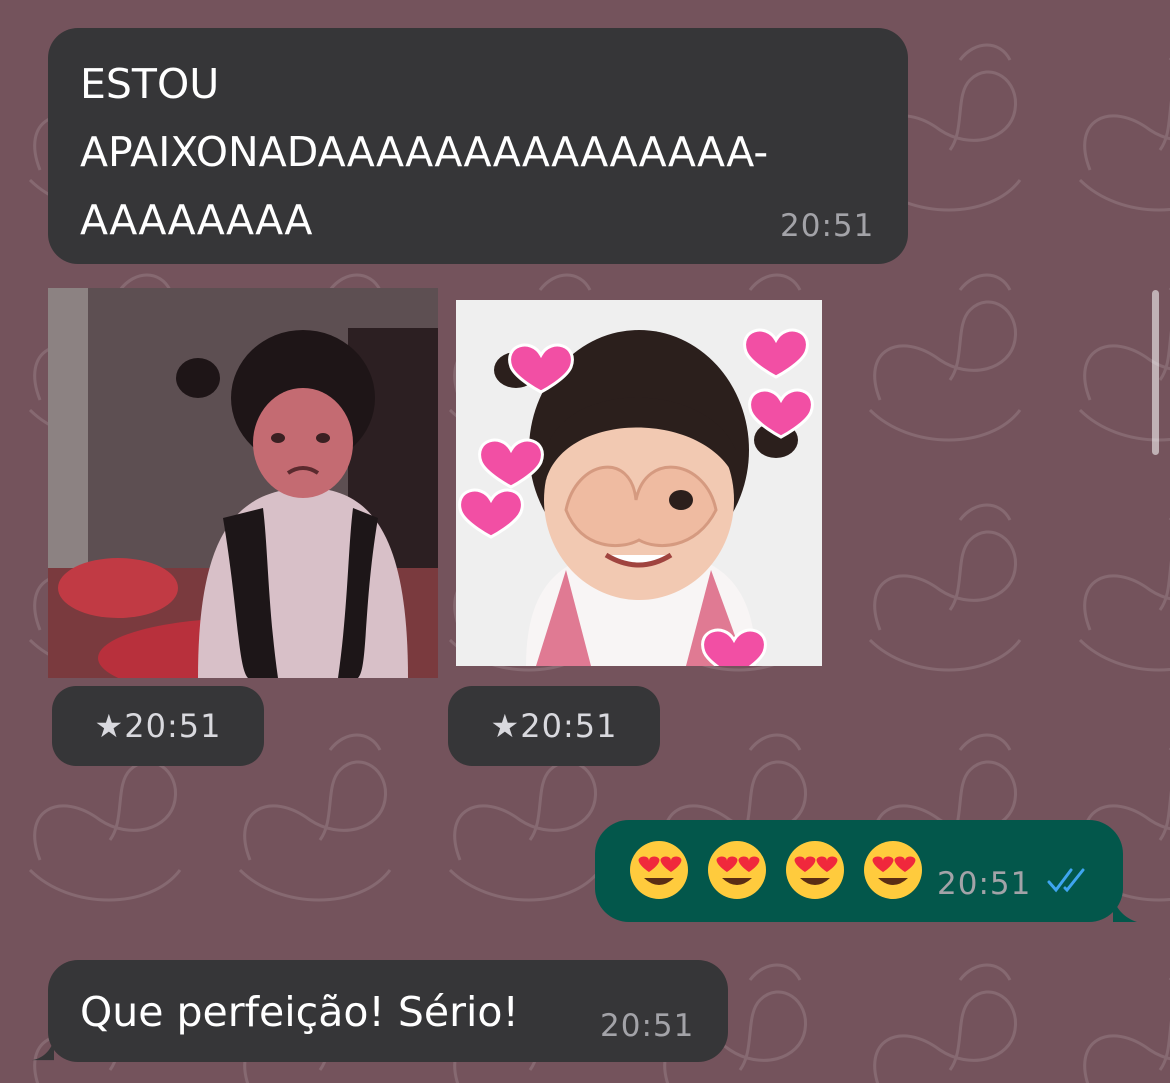 This screenshot has height=1083, width=1170. Describe the element at coordinates (243, 483) in the screenshot. I see `crying-child-sticker` at that location.